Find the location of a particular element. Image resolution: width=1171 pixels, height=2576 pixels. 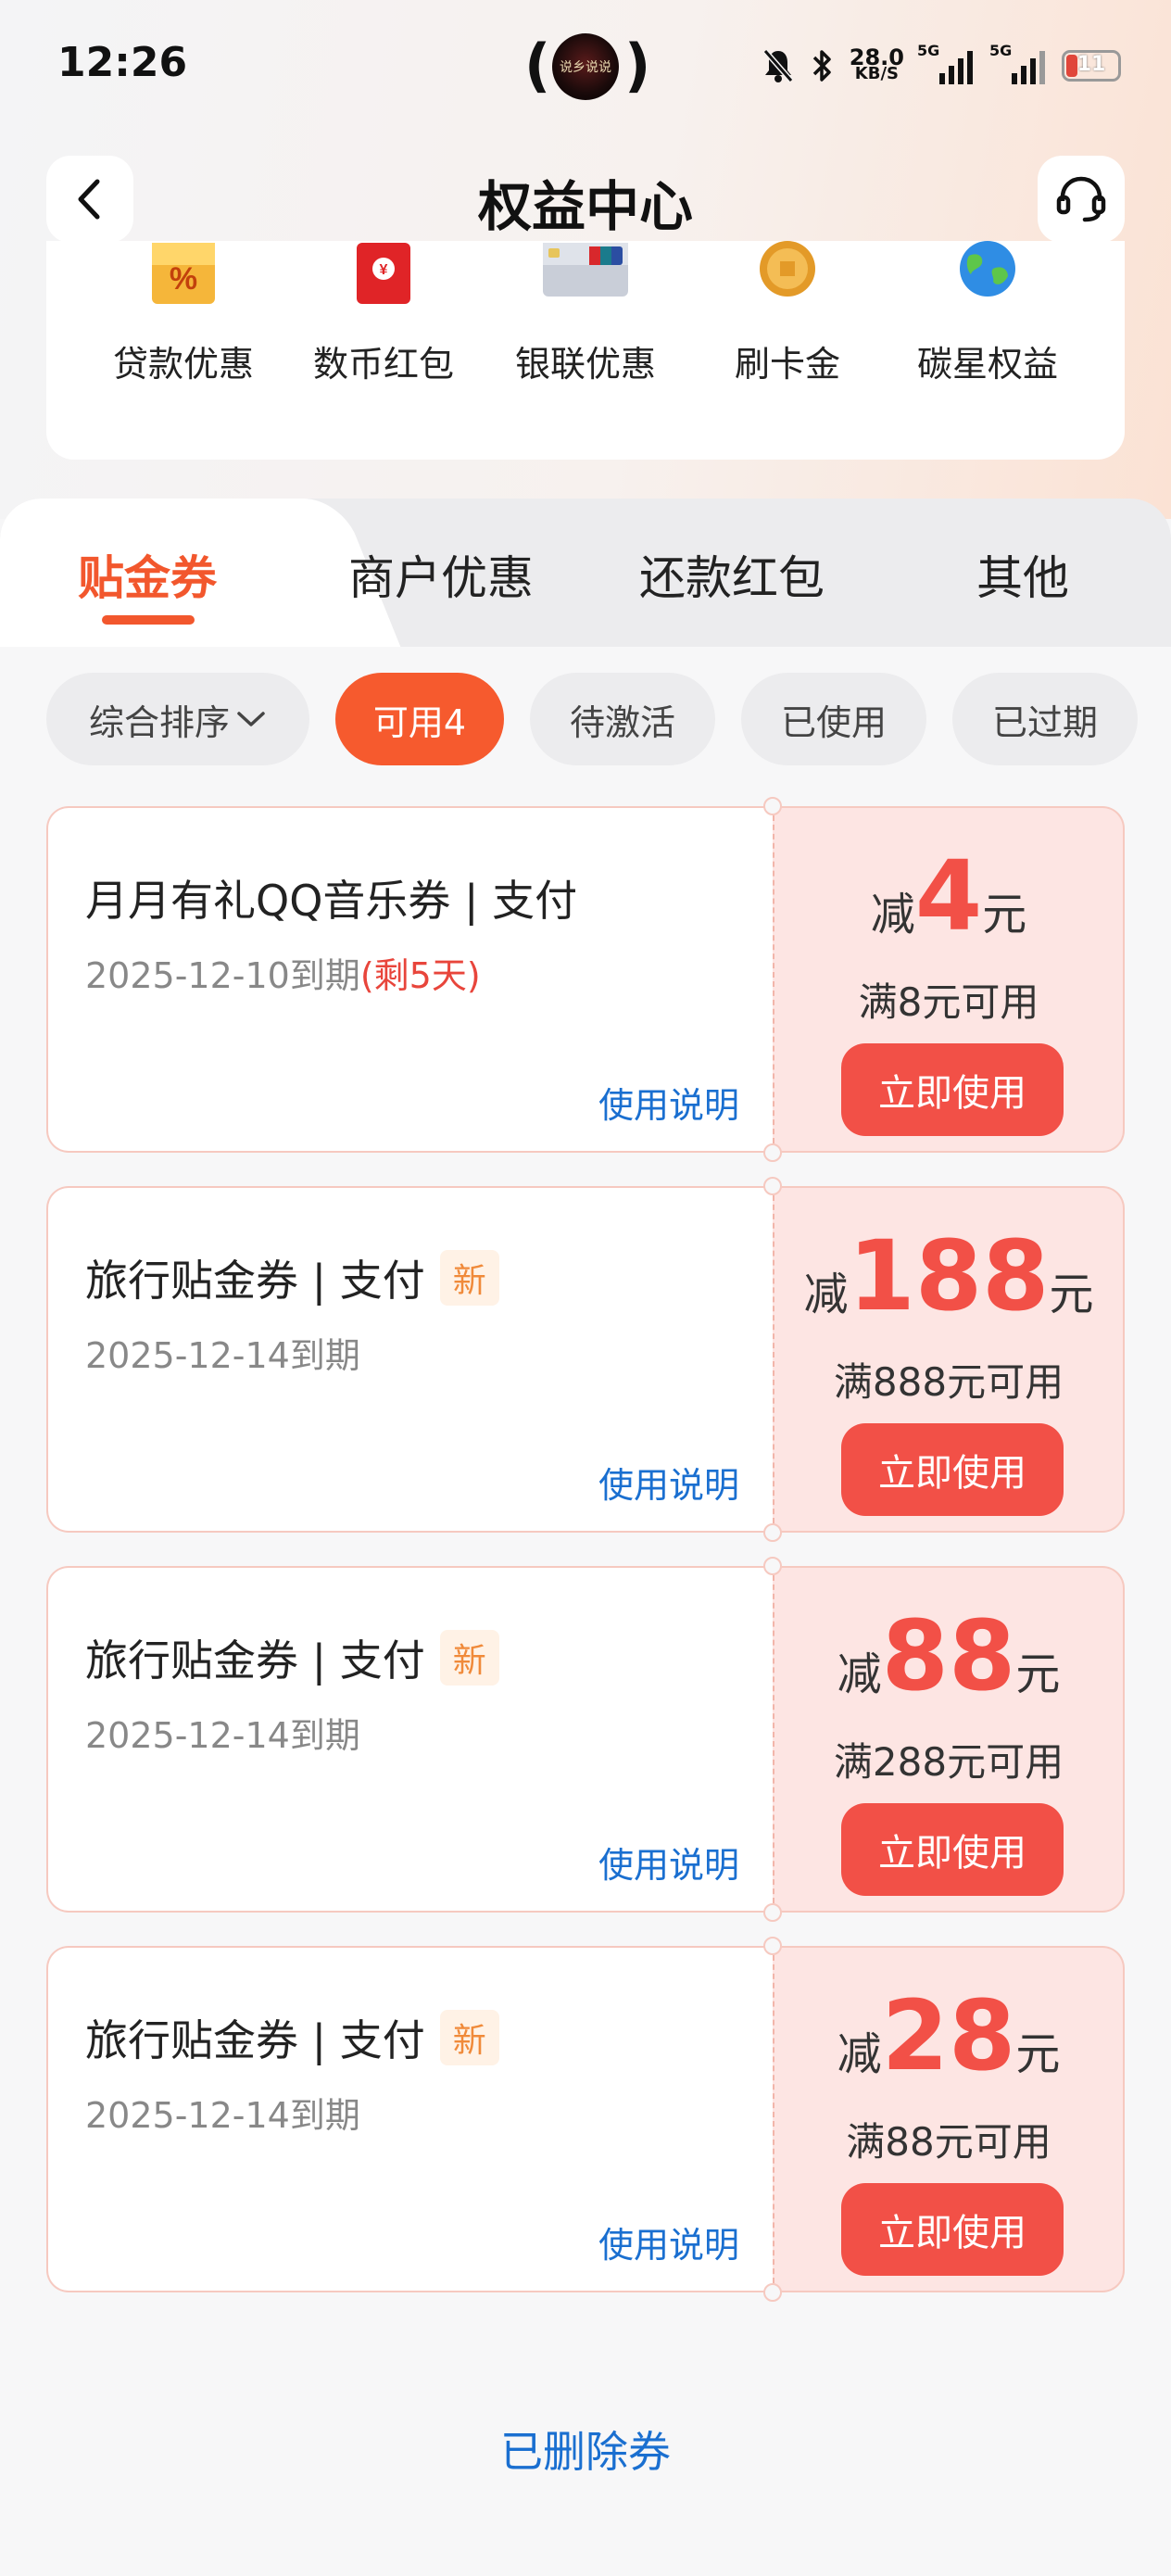

gold-coin-icon is located at coordinates (788, 269).